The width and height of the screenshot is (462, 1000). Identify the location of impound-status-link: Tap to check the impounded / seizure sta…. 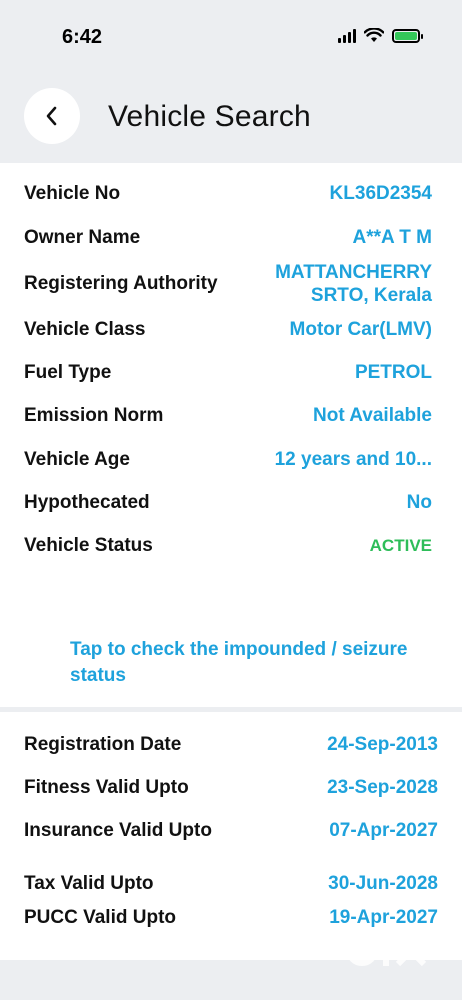
(250, 663).